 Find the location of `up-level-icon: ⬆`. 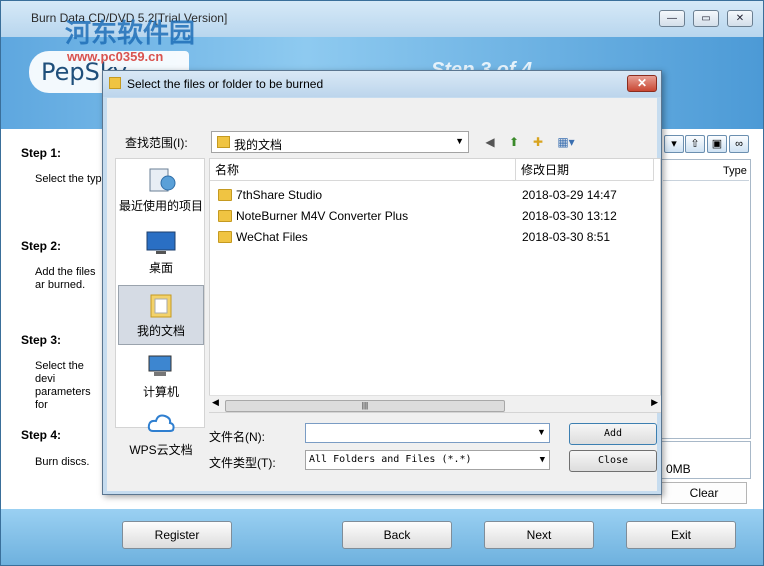

up-level-icon: ⬆ is located at coordinates (514, 142).